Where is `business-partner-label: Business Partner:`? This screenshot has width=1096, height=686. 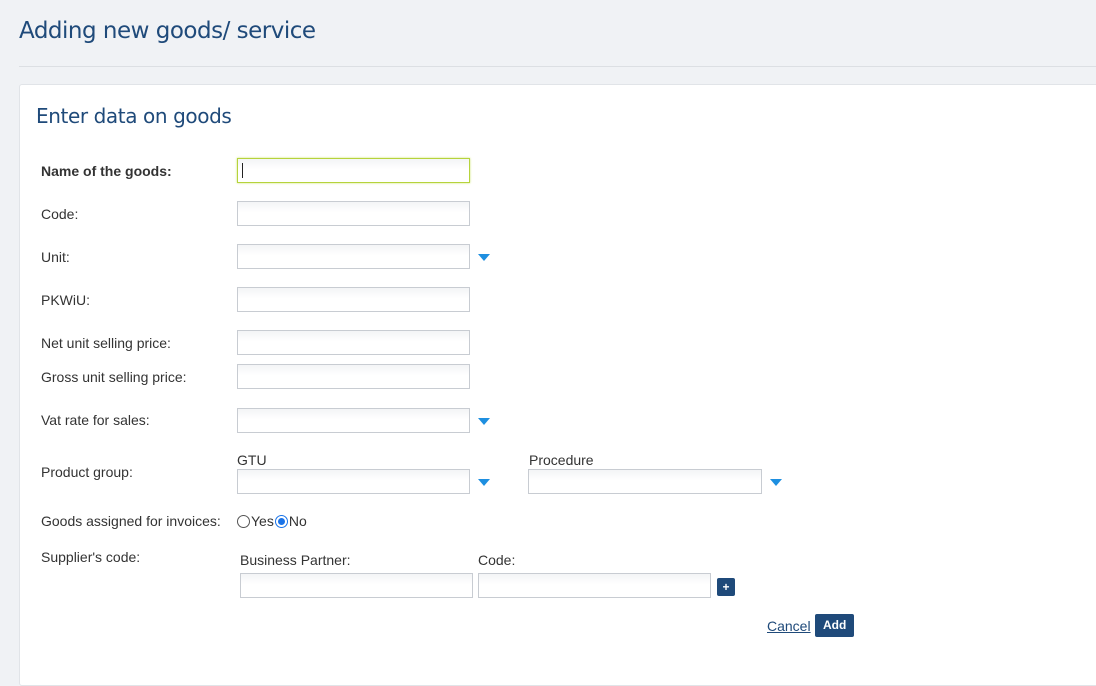 business-partner-label: Business Partner: is located at coordinates (295, 560).